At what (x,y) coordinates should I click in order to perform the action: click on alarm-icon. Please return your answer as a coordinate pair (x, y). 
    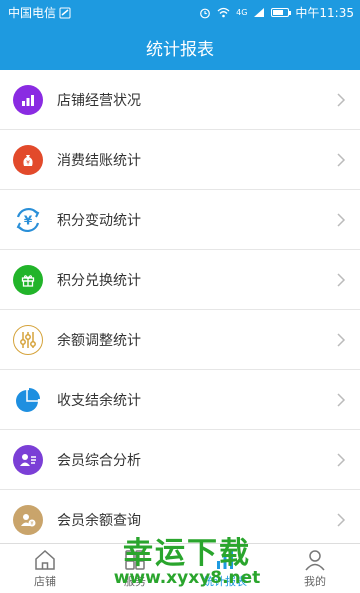
    Looking at the image, I should click on (205, 13).